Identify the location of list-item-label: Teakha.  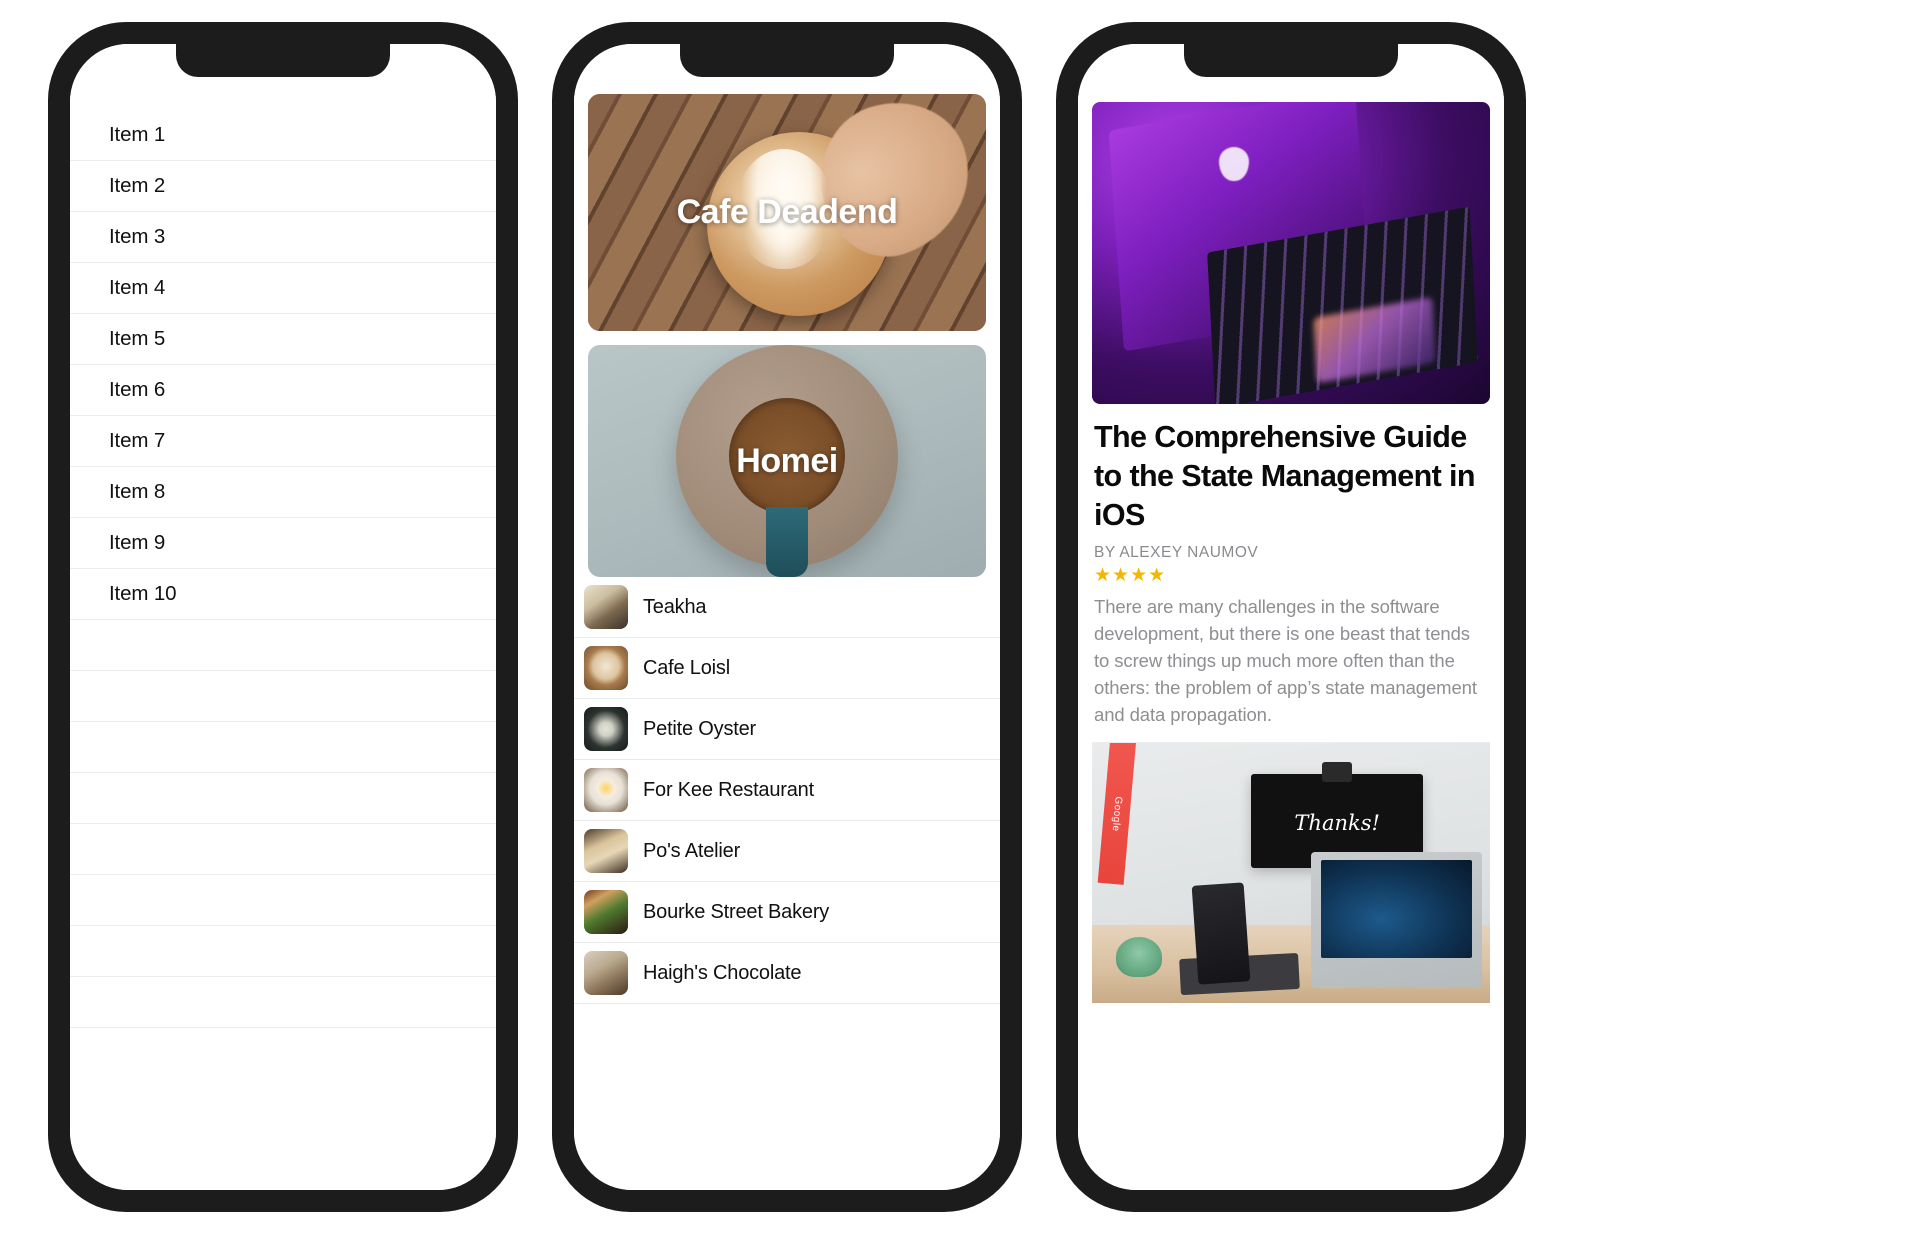
(675, 606).